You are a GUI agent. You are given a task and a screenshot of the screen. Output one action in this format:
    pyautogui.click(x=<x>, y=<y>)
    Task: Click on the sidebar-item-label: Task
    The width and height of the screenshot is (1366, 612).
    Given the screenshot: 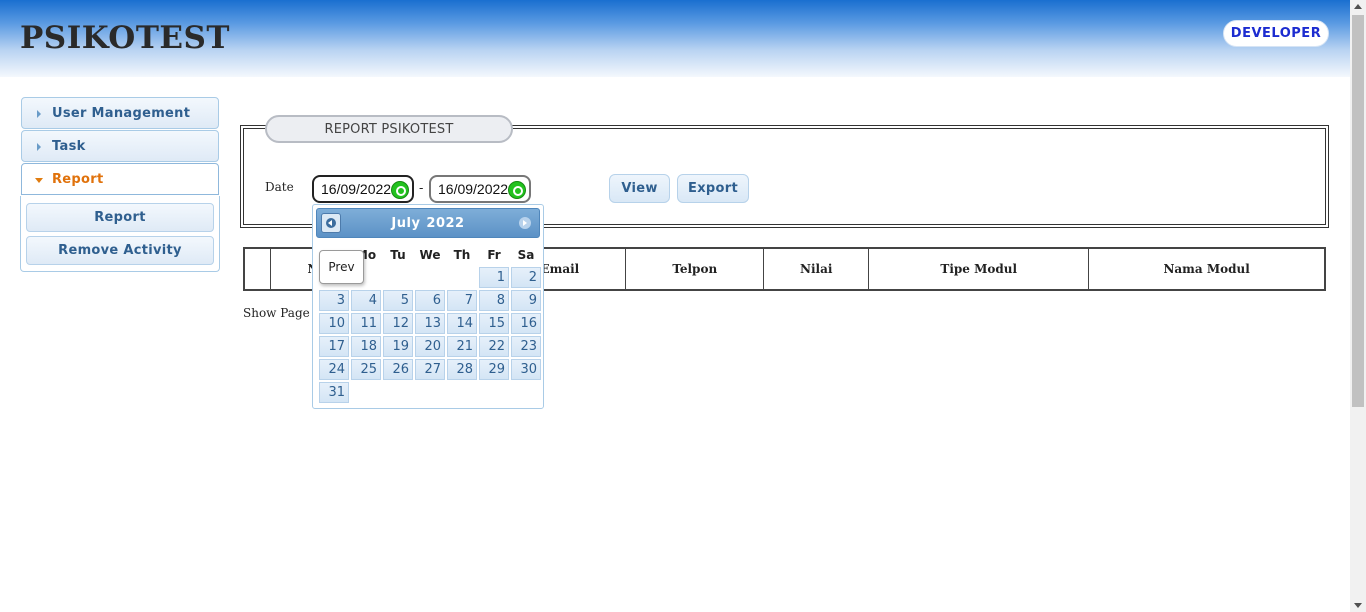 What is the action you would take?
    pyautogui.click(x=69, y=146)
    